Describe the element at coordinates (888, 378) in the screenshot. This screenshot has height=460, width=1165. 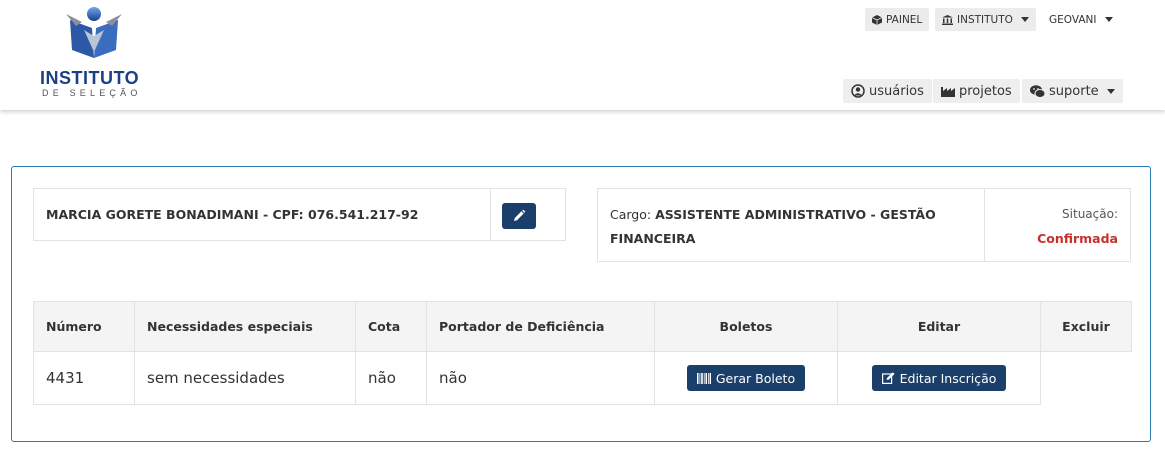
I see `edit-icon` at that location.